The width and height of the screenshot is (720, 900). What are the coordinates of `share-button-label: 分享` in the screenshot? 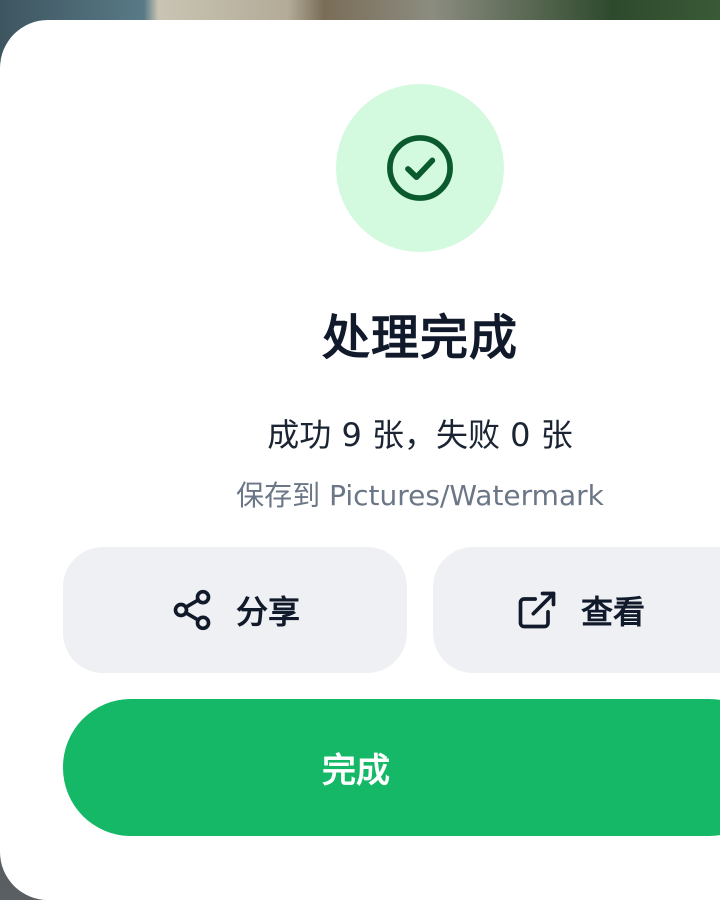 It's located at (267, 612).